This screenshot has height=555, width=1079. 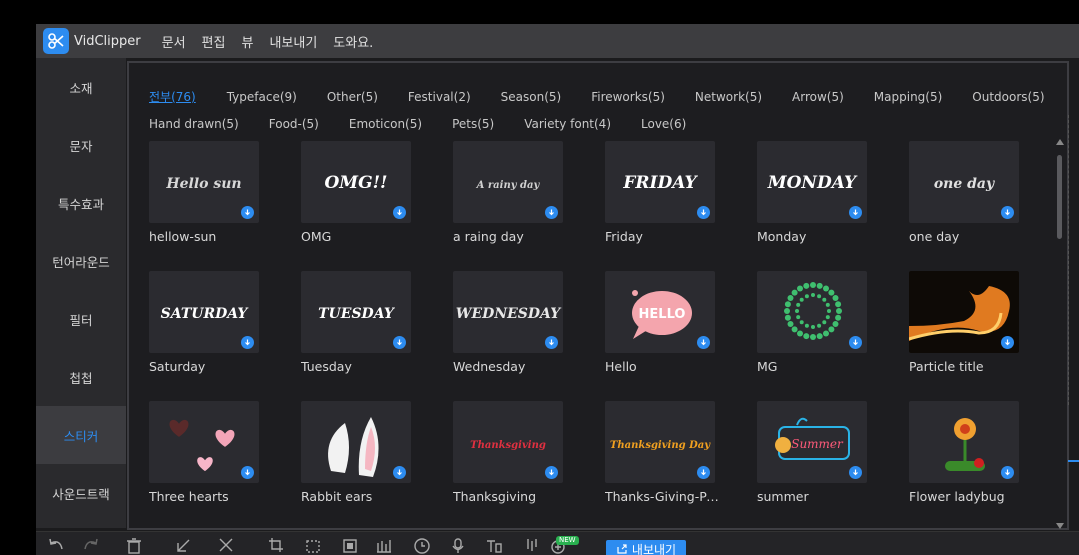 What do you see at coordinates (184, 545) in the screenshot?
I see `edit-icon` at bounding box center [184, 545].